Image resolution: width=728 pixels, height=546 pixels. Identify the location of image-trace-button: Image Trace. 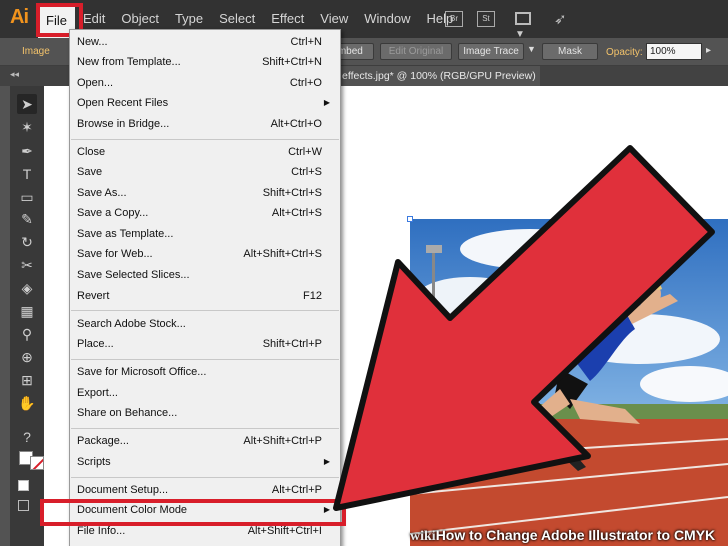
(491, 51).